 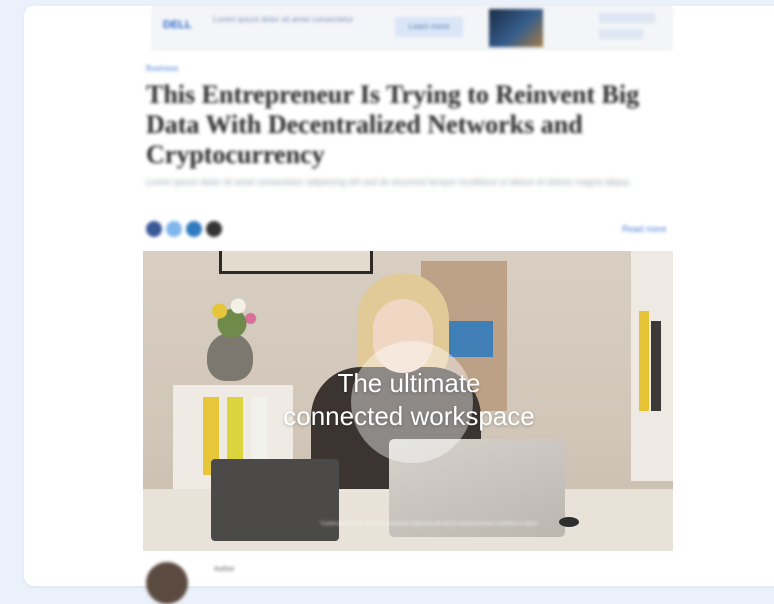 What do you see at coordinates (296, 262) in the screenshot?
I see `wall-frame` at bounding box center [296, 262].